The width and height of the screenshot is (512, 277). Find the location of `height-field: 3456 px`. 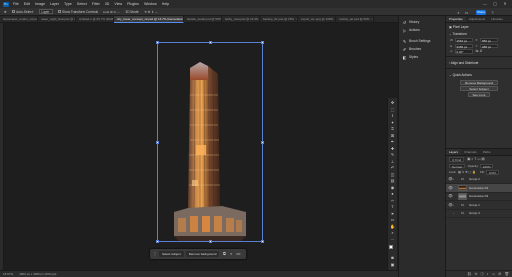

height-field: 3456 px is located at coordinates (463, 46).